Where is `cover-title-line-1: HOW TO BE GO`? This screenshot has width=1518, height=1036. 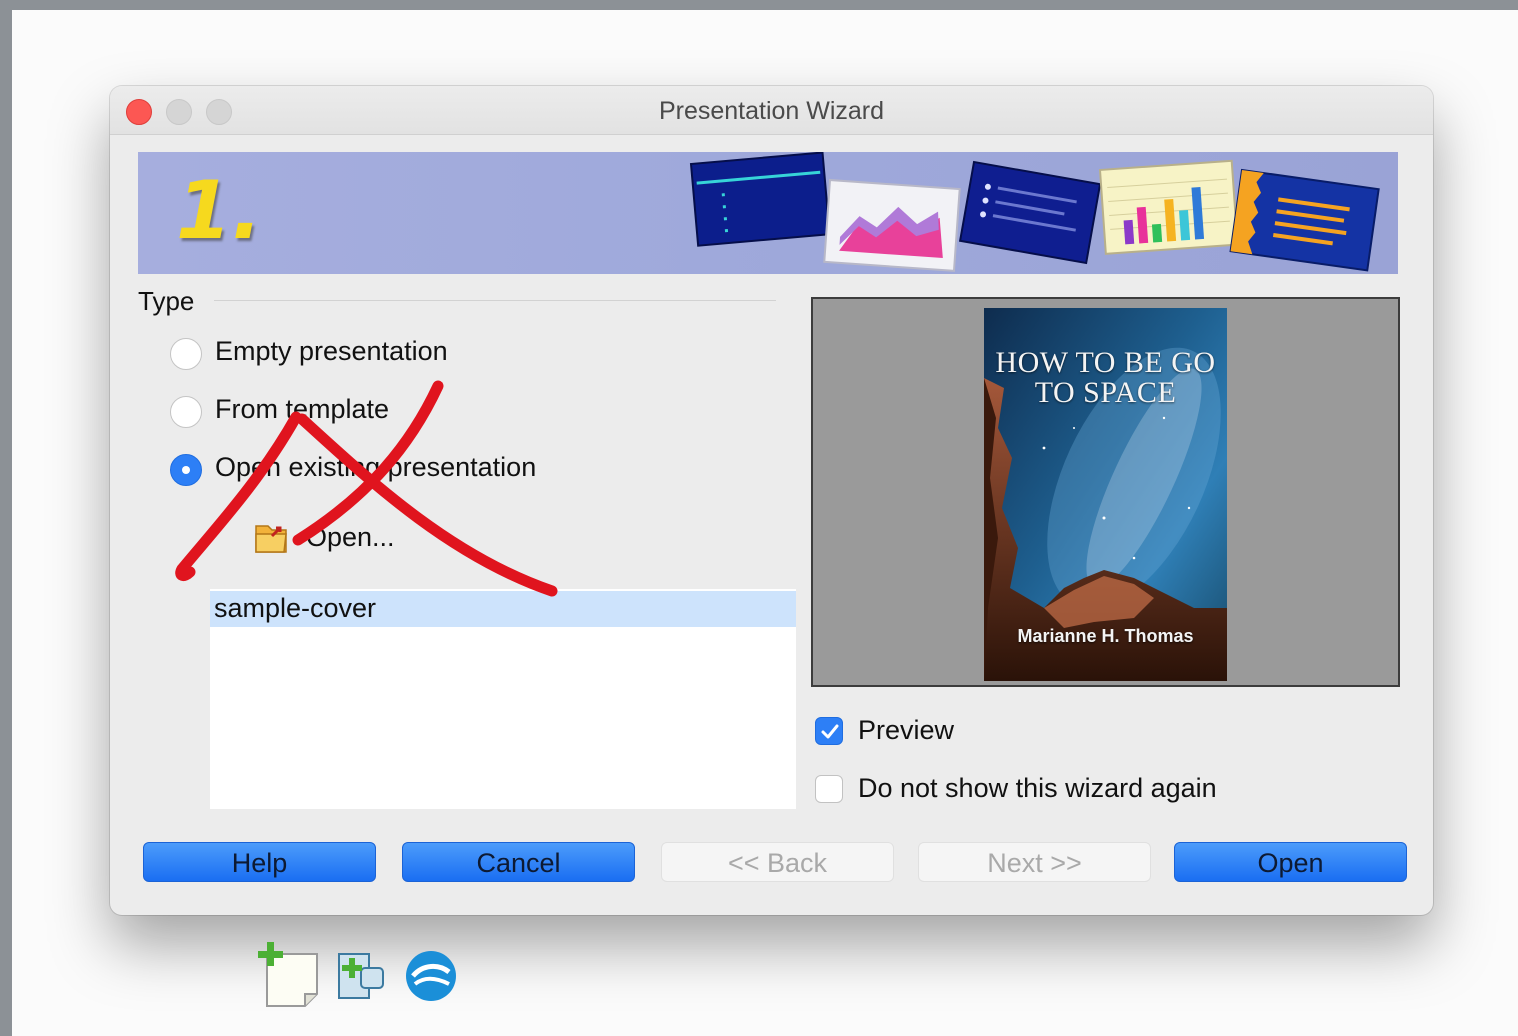
cover-title-line-1: HOW TO BE GO is located at coordinates (1105, 362).